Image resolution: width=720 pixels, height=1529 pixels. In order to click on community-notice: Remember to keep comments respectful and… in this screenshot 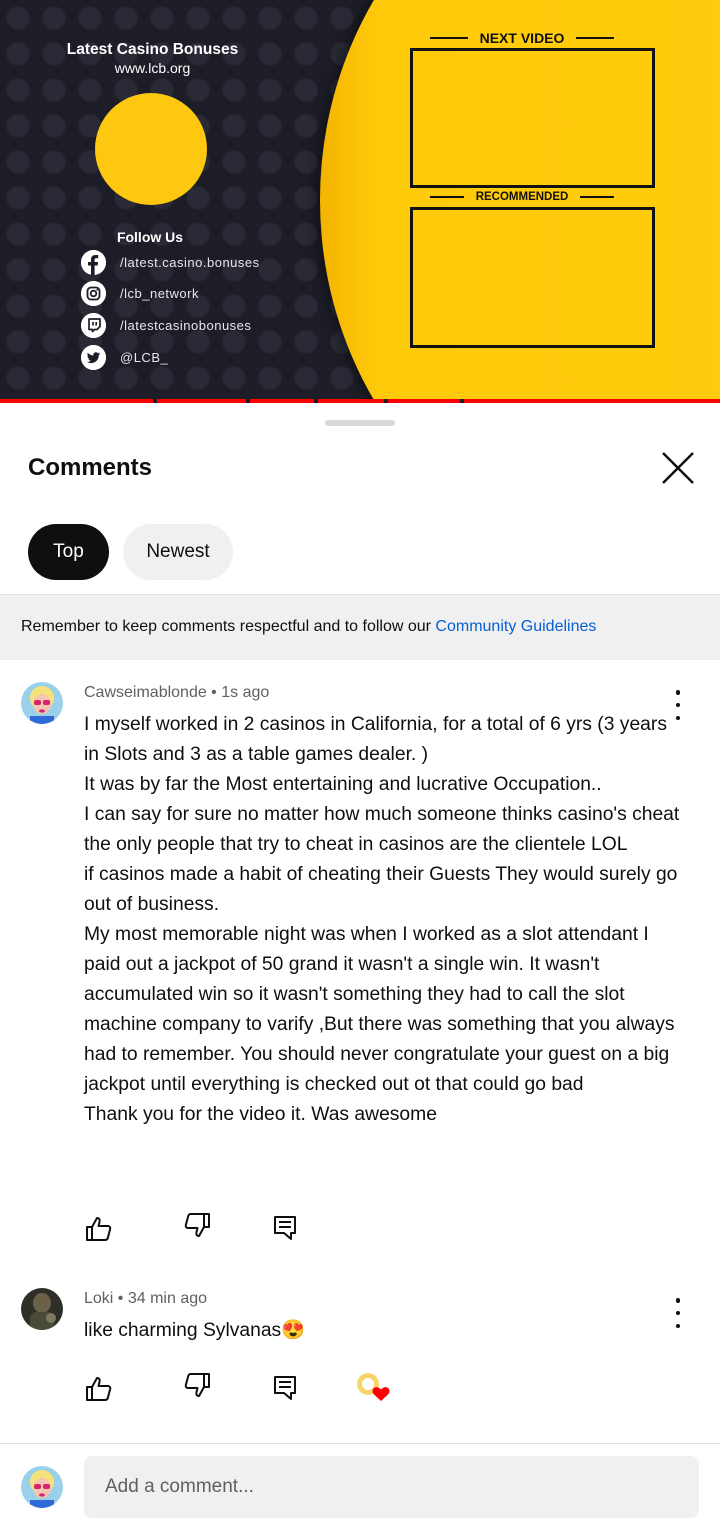, I will do `click(360, 627)`.